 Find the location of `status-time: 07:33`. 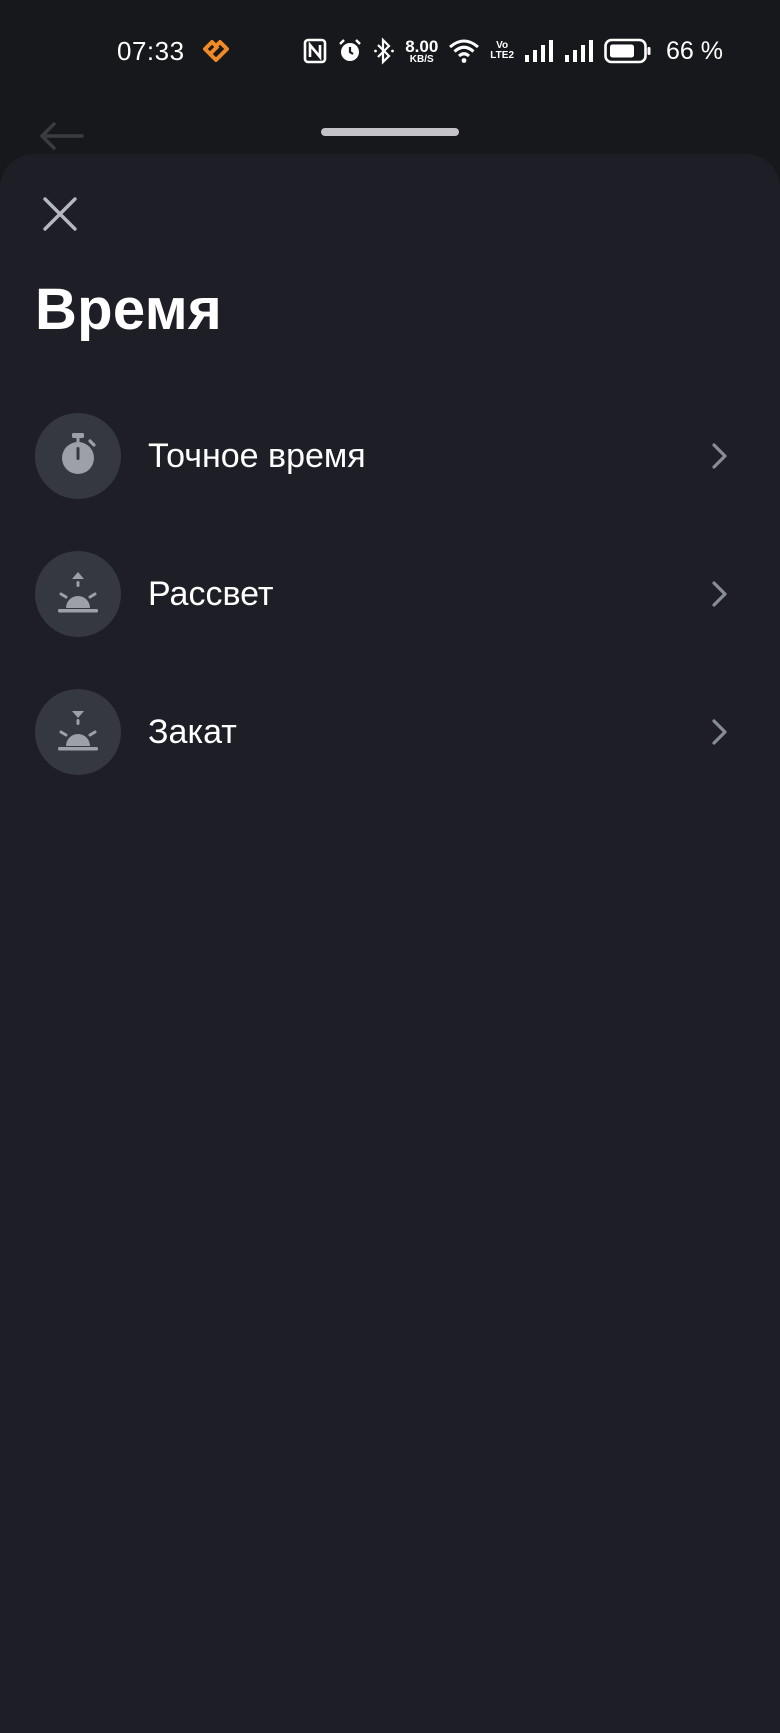

status-time: 07:33 is located at coordinates (151, 51).